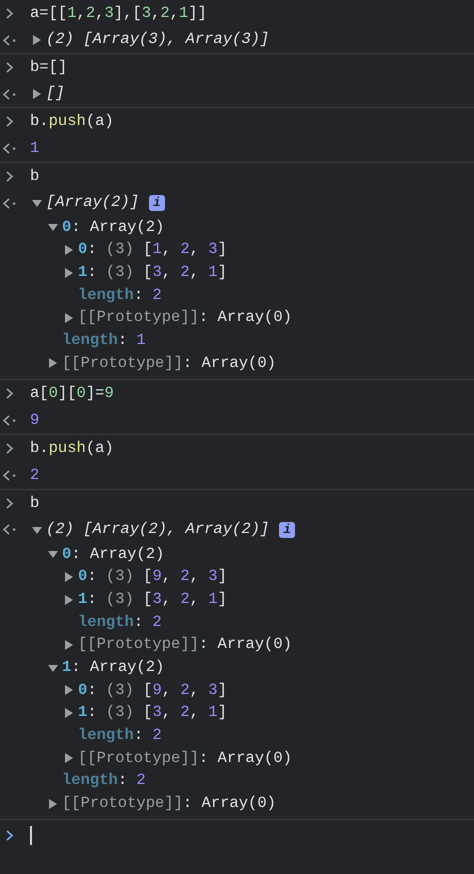 The image size is (474, 874). I want to click on code-line: b=[], so click(49, 67).